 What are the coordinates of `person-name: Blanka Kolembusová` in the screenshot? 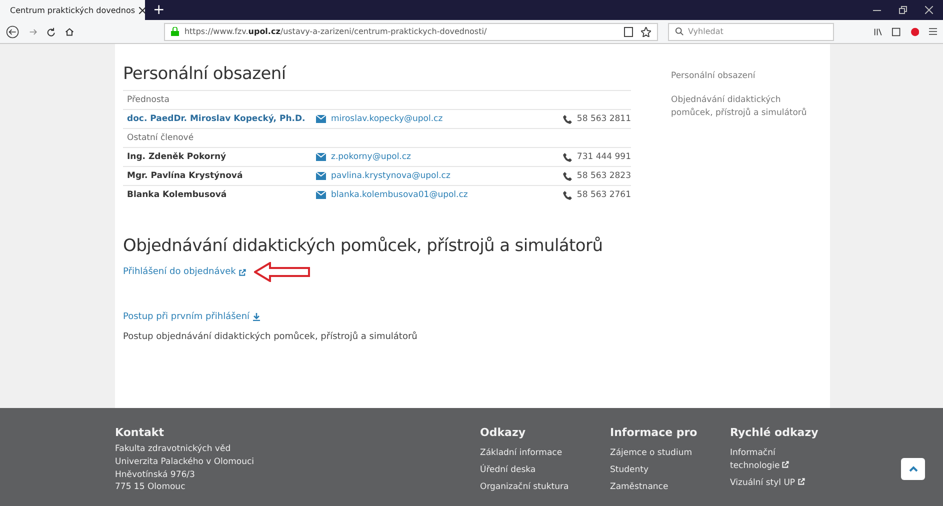 It's located at (177, 195).